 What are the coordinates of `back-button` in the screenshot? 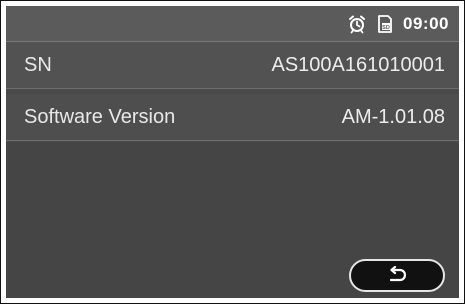 It's located at (397, 275).